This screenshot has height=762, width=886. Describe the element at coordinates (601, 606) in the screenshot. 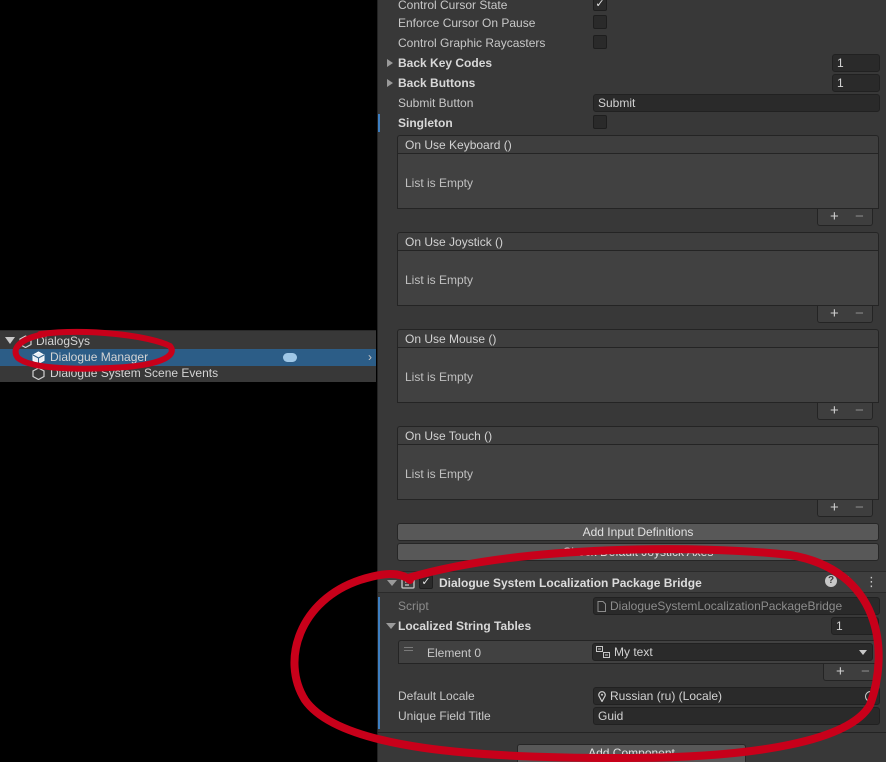

I see `script-file-icon` at that location.